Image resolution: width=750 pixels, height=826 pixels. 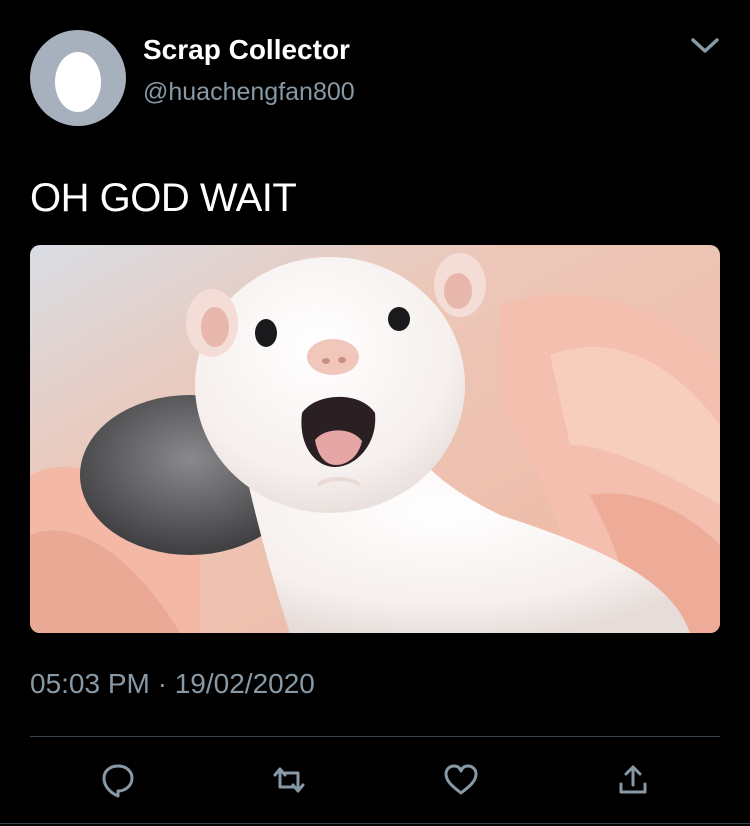 I want to click on egg-avatar-icon, so click(x=78, y=82).